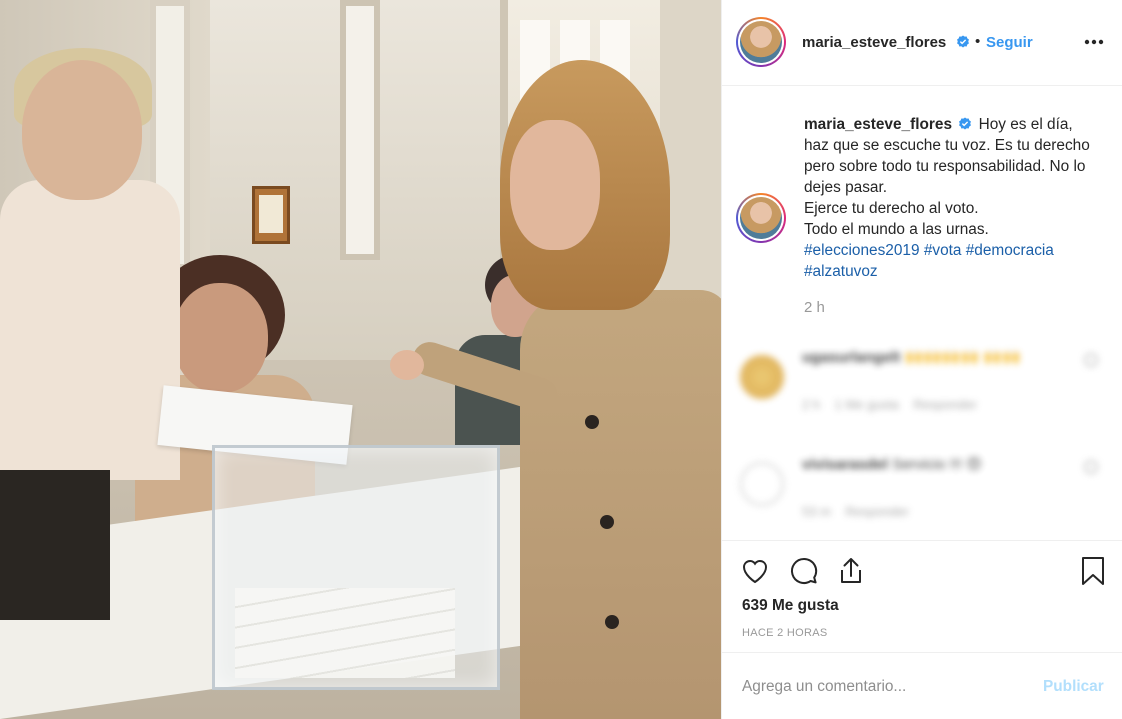  Describe the element at coordinates (911, 357) in the screenshot. I see `comment-text: ugasurlangelt 🙌🙌🙌🙌 🙌🙌` at that location.